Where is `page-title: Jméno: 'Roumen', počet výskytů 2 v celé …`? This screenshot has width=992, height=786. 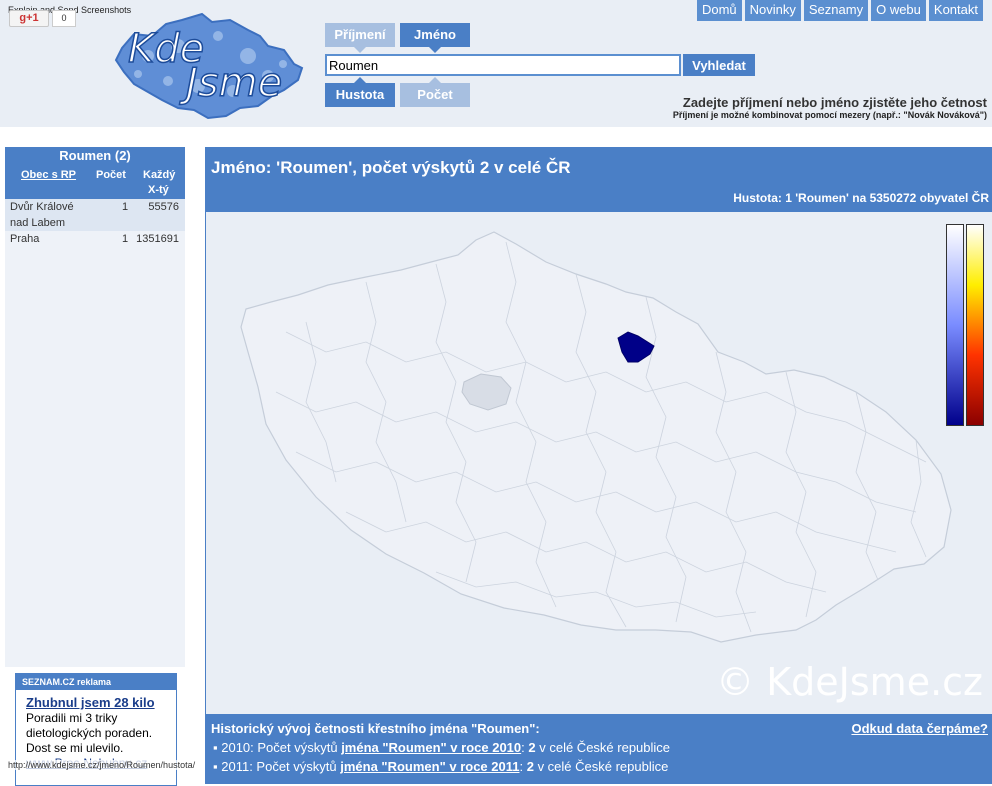
page-title: Jméno: 'Roumen', počet výskytů 2 v celé … is located at coordinates (391, 167).